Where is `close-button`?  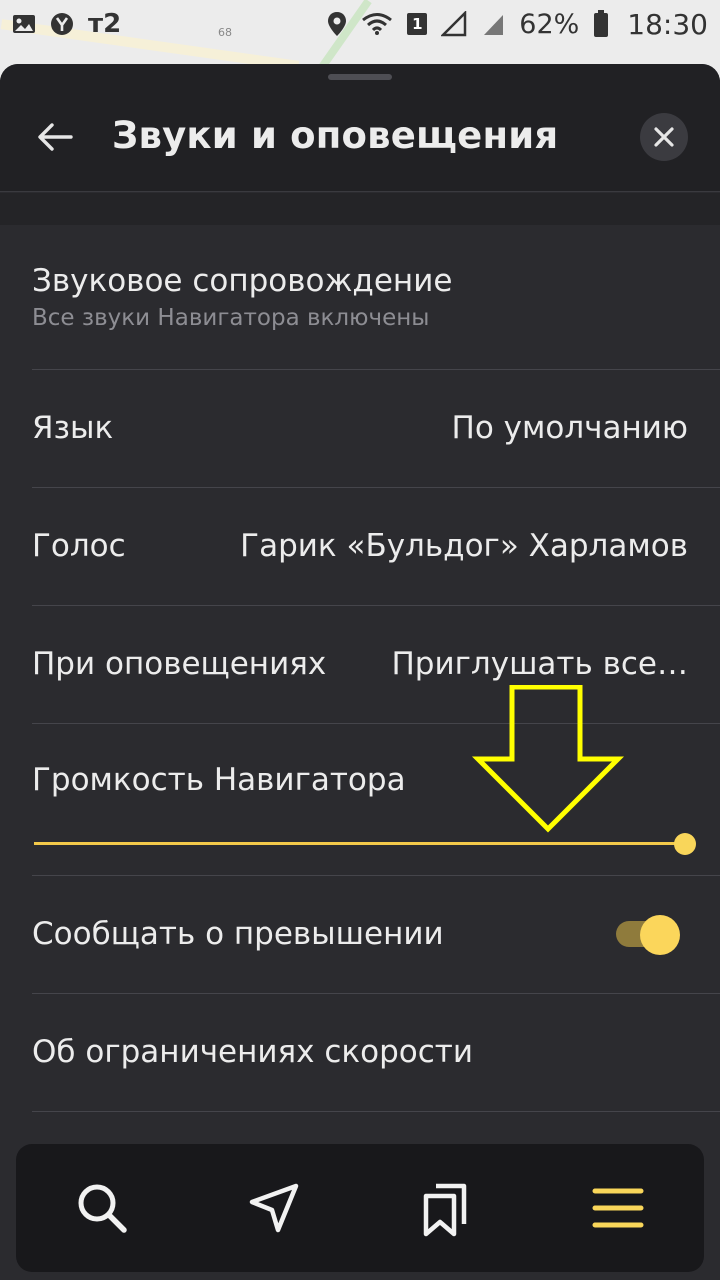
close-button is located at coordinates (664, 137).